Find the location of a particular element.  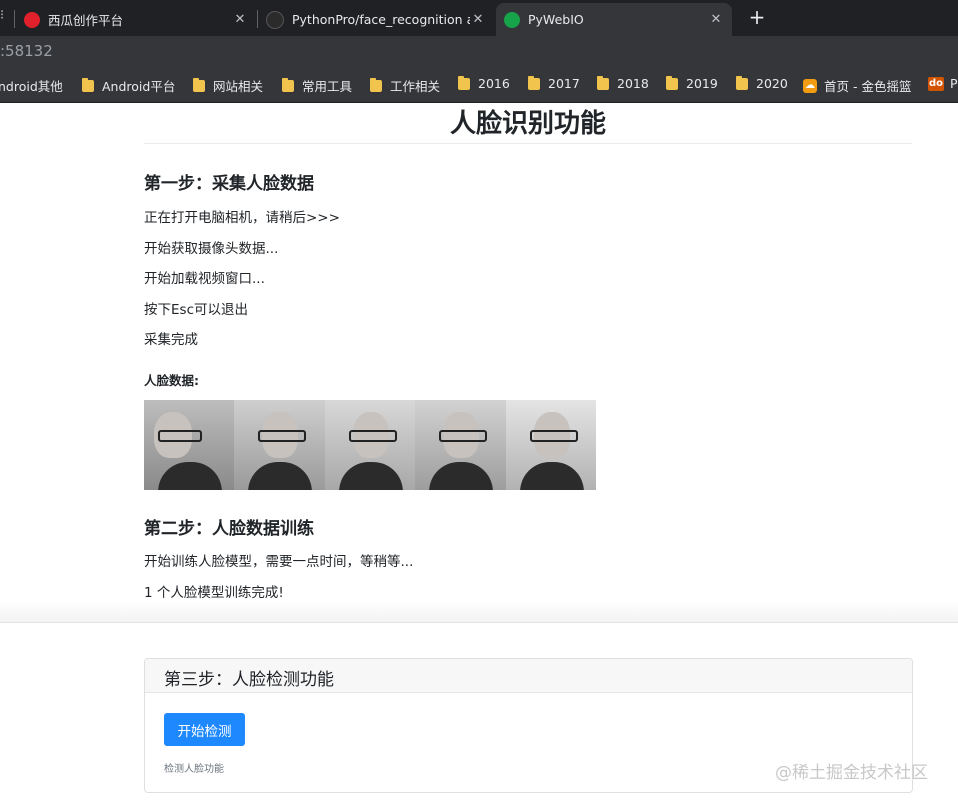

tab-title: PyWebIO is located at coordinates (556, 19).